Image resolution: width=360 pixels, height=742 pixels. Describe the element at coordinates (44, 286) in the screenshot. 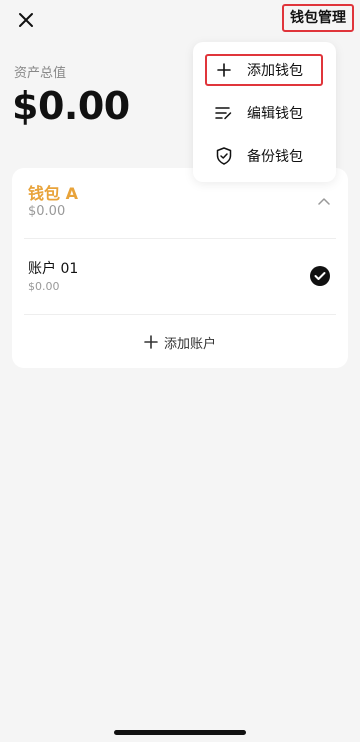

I see `account-balance: $0.00` at that location.